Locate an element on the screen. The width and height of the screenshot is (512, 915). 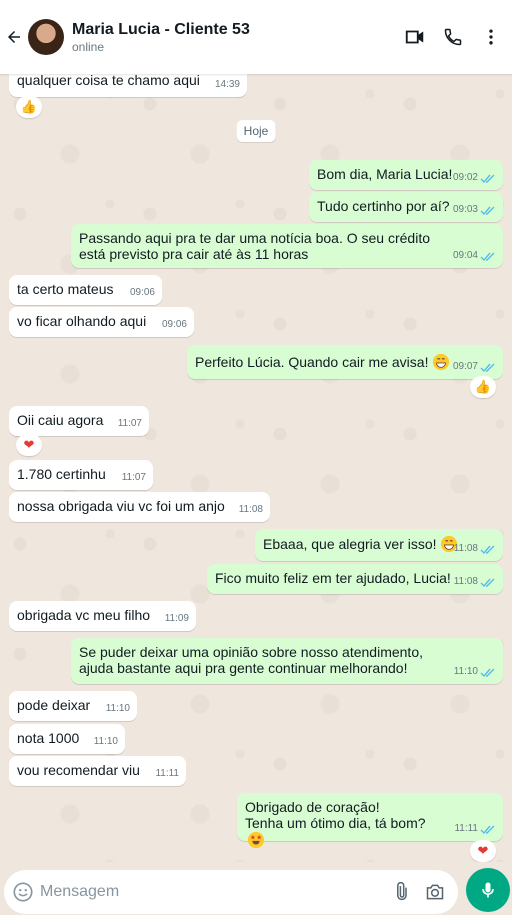
message-text: qualquer coisa te chamo aqui is located at coordinates (108, 81).